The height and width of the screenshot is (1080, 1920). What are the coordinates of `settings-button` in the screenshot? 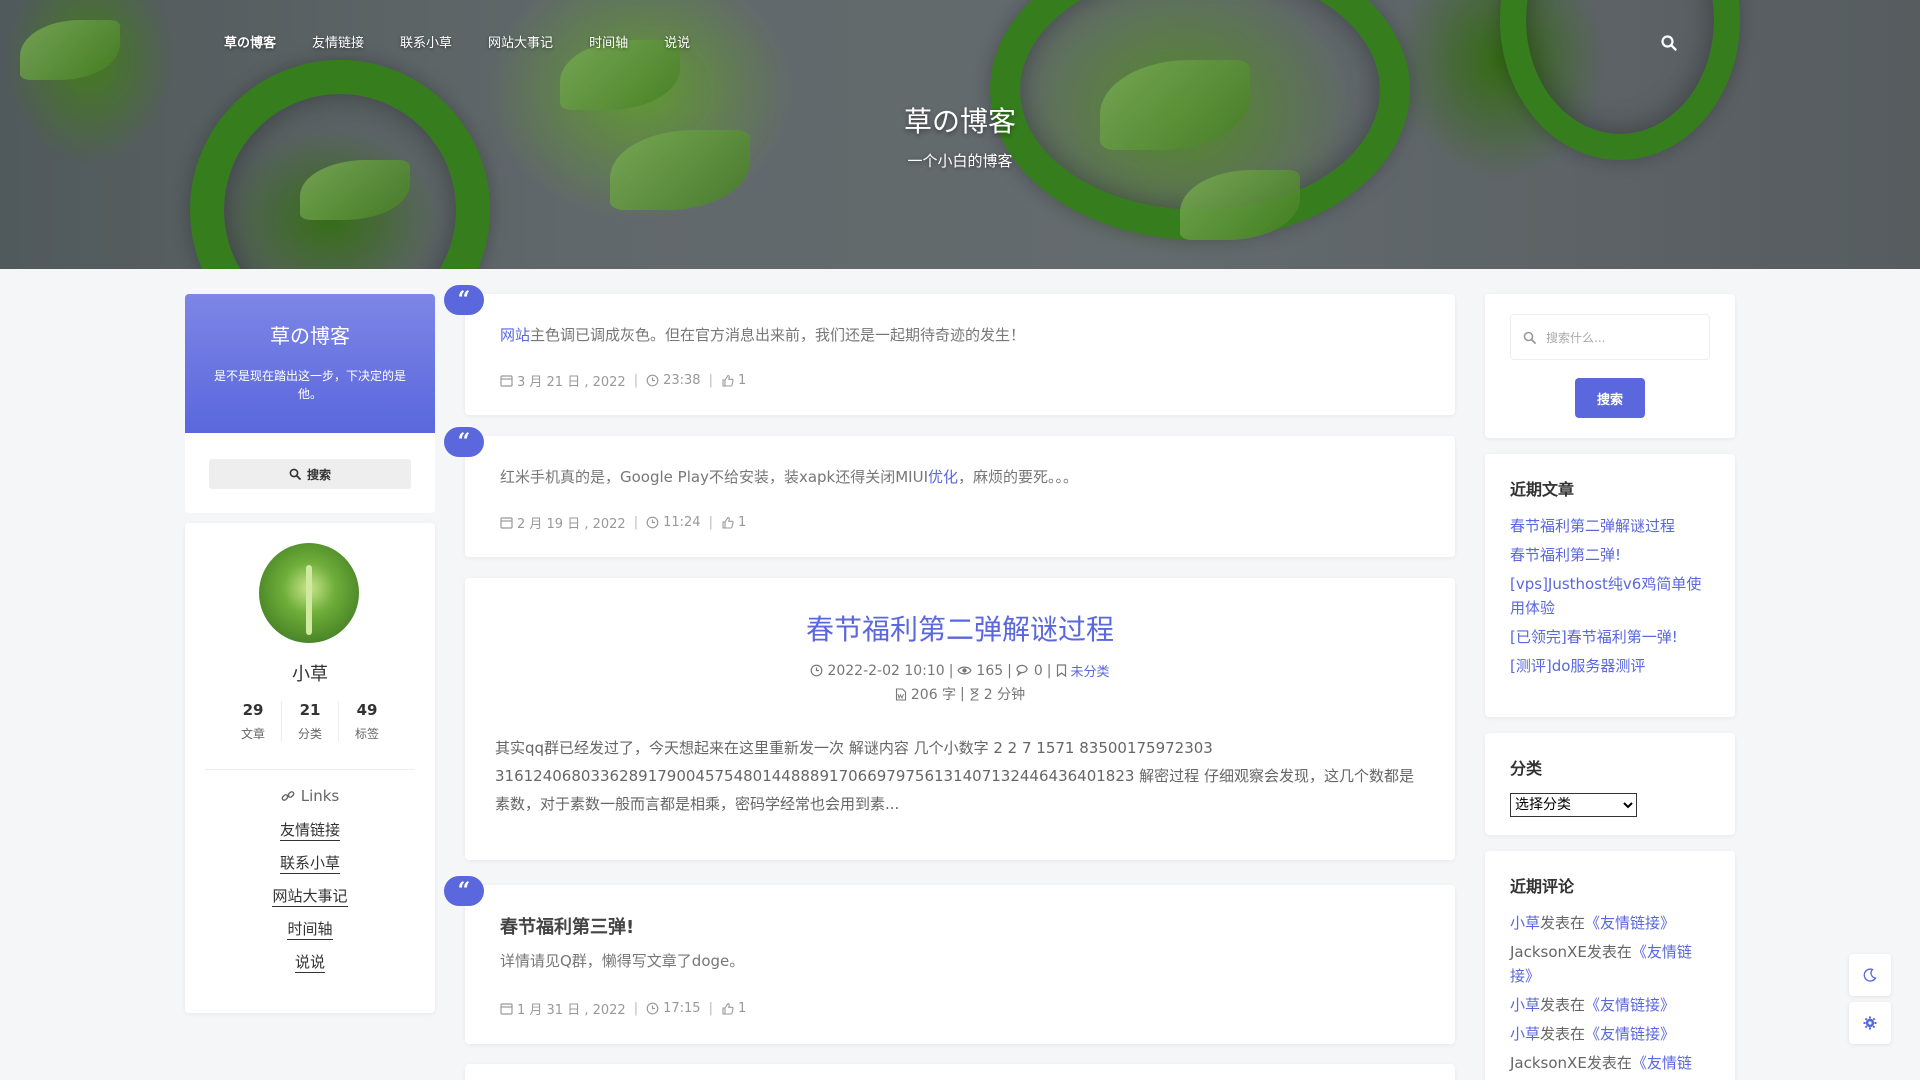 It's located at (1870, 1023).